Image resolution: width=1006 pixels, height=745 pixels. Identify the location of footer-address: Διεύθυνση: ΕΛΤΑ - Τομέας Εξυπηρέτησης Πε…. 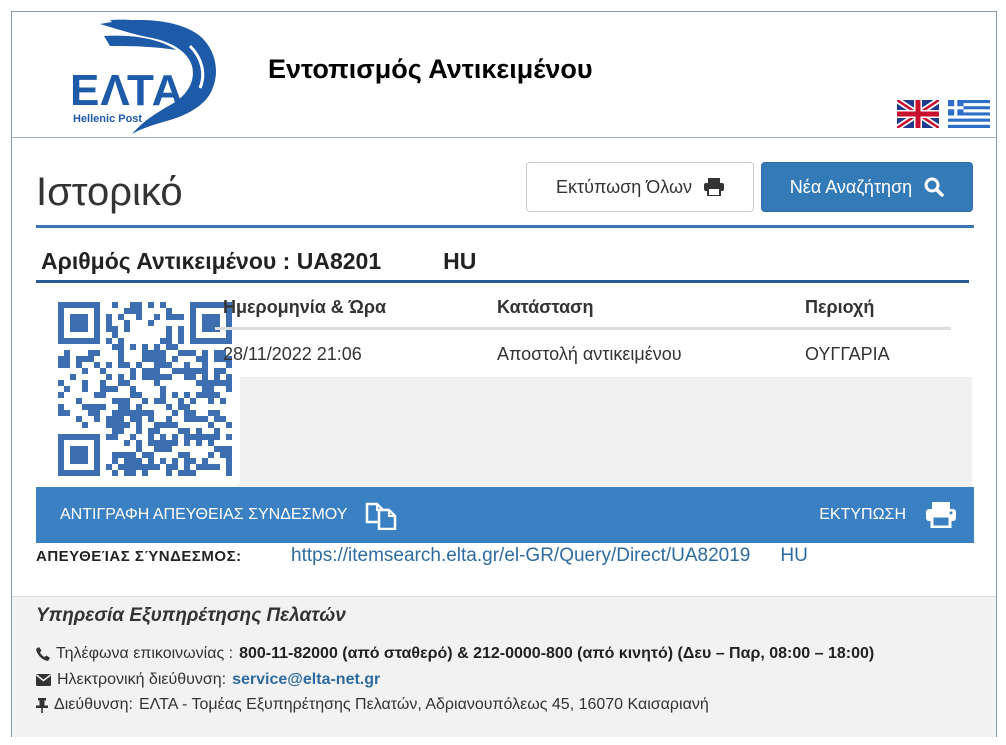
(372, 705).